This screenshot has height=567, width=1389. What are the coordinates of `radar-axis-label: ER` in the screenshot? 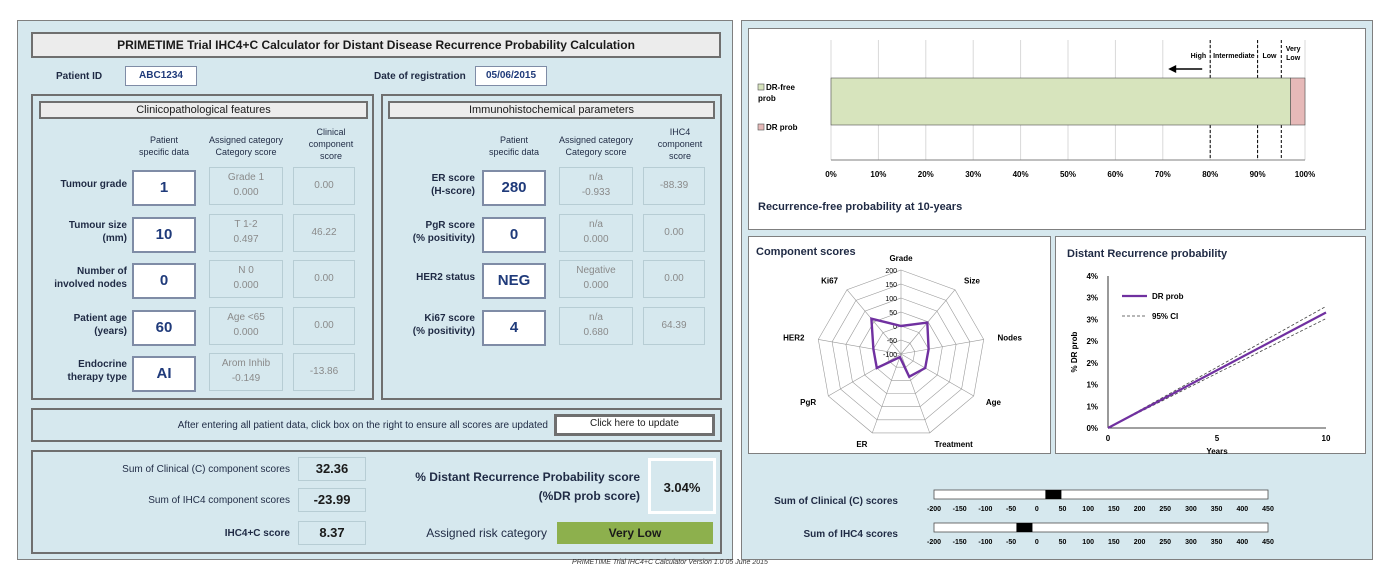 It's located at (861, 444).